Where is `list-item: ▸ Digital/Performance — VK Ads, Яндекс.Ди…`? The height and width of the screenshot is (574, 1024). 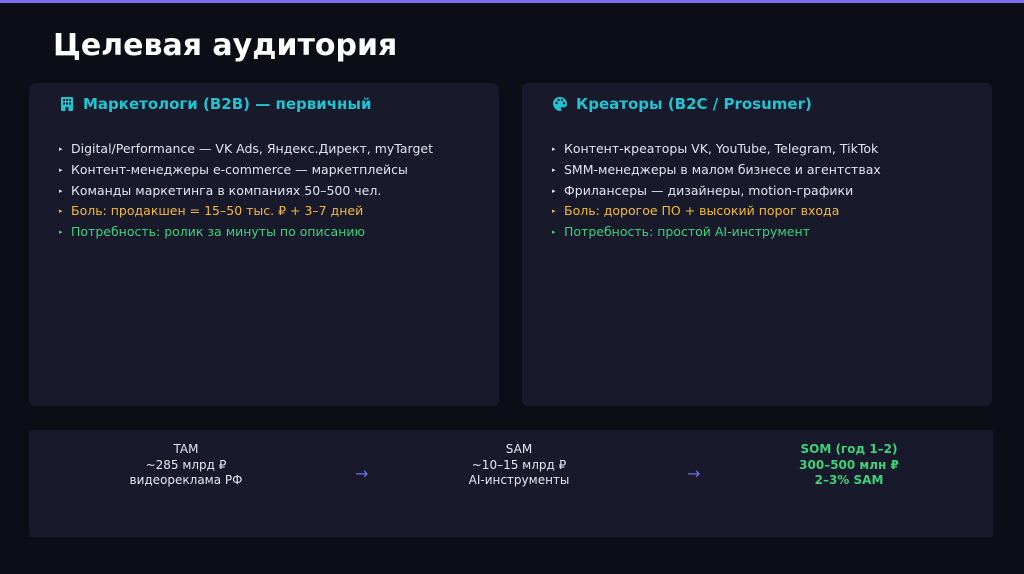 list-item: ▸ Digital/Performance — VK Ads, Яндекс.Ди… is located at coordinates (246, 149).